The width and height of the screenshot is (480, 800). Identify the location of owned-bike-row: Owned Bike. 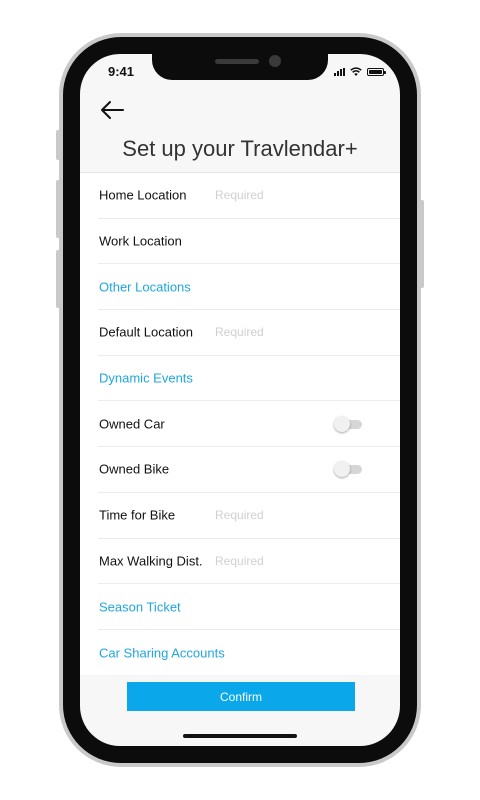
(249, 470).